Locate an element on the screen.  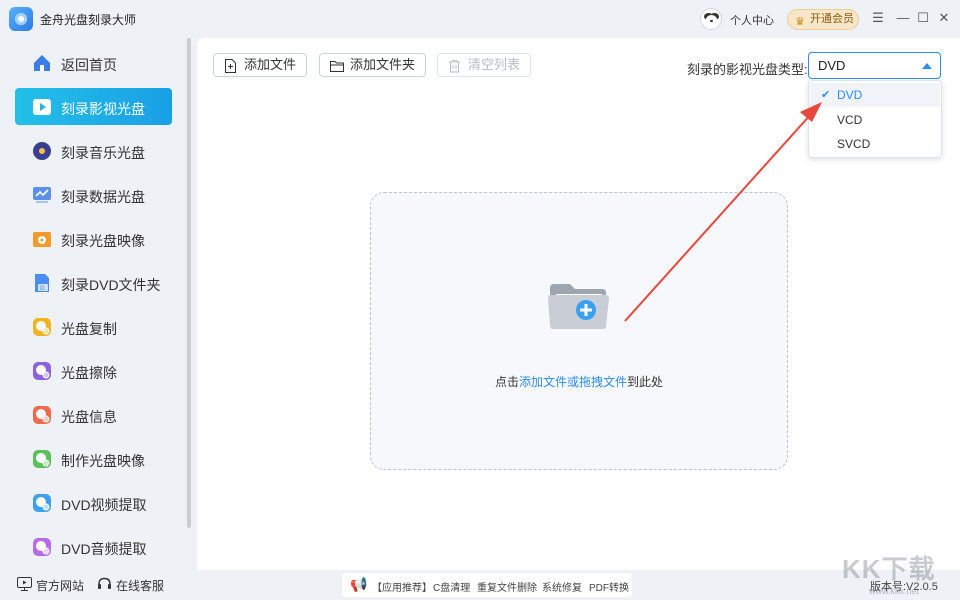
clear-list-label: 清空列表 is located at coordinates (494, 64).